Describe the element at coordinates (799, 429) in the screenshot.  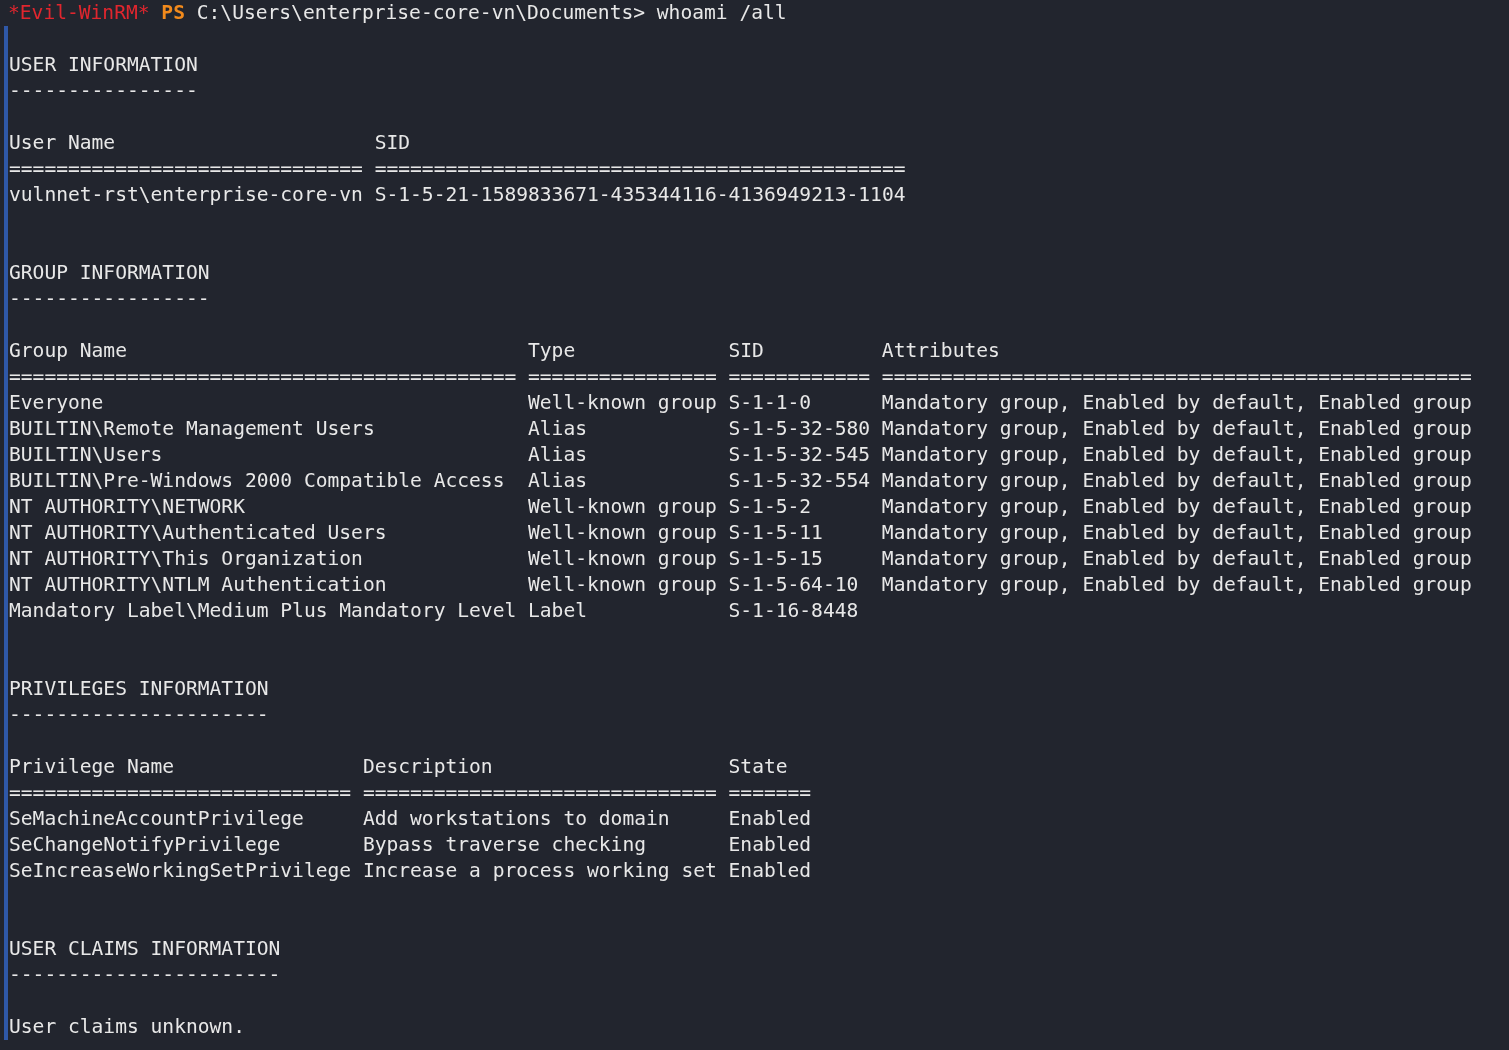
I see `table-cell: S-1-5-32-580` at that location.